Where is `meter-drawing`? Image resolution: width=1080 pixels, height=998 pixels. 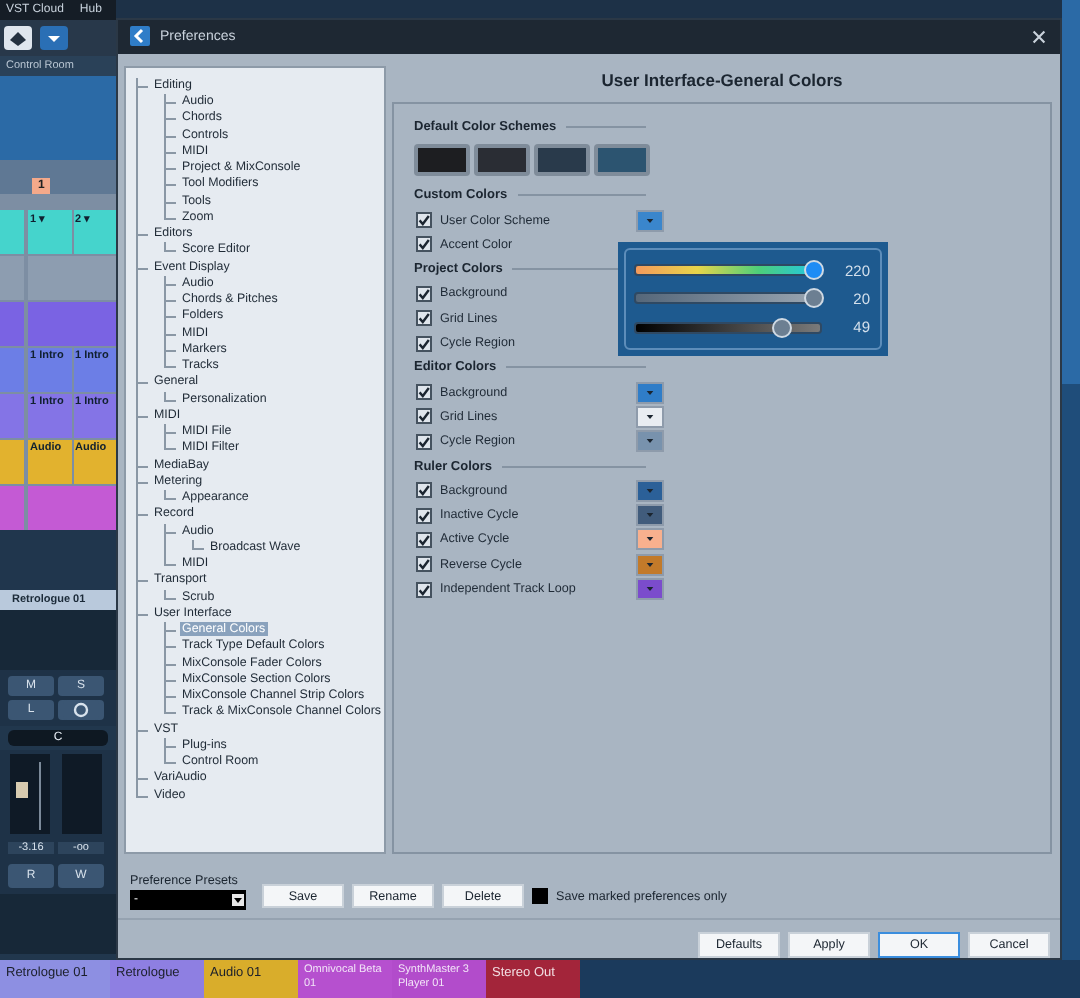 meter-drawing is located at coordinates (82, 794).